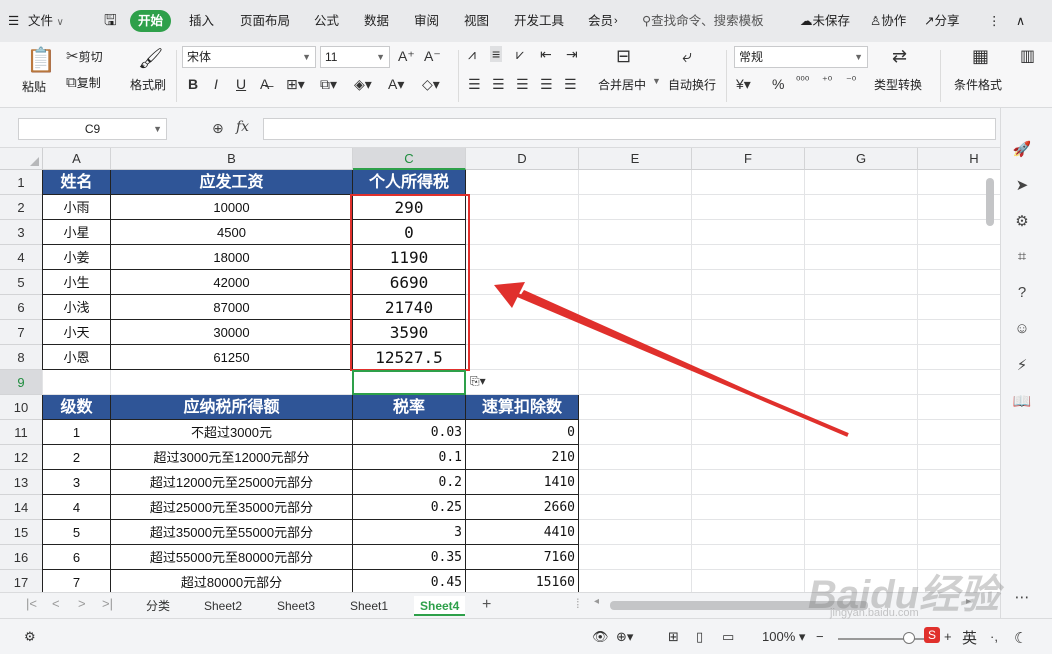  I want to click on convert-icon: ⇄, so click(899, 56).